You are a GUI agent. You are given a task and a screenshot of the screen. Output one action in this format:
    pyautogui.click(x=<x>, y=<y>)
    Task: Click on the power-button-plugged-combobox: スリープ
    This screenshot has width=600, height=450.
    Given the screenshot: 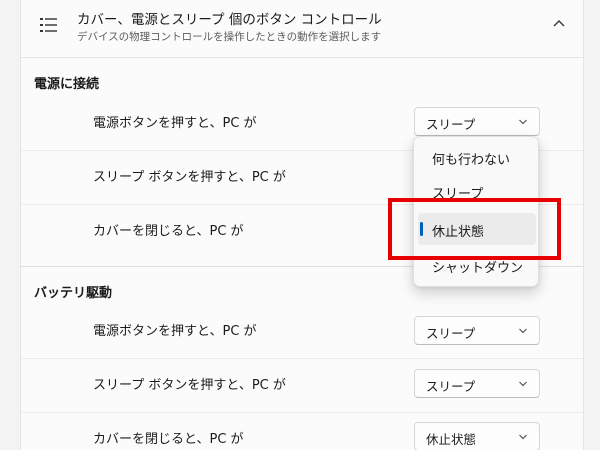 What is the action you would take?
    pyautogui.click(x=477, y=121)
    